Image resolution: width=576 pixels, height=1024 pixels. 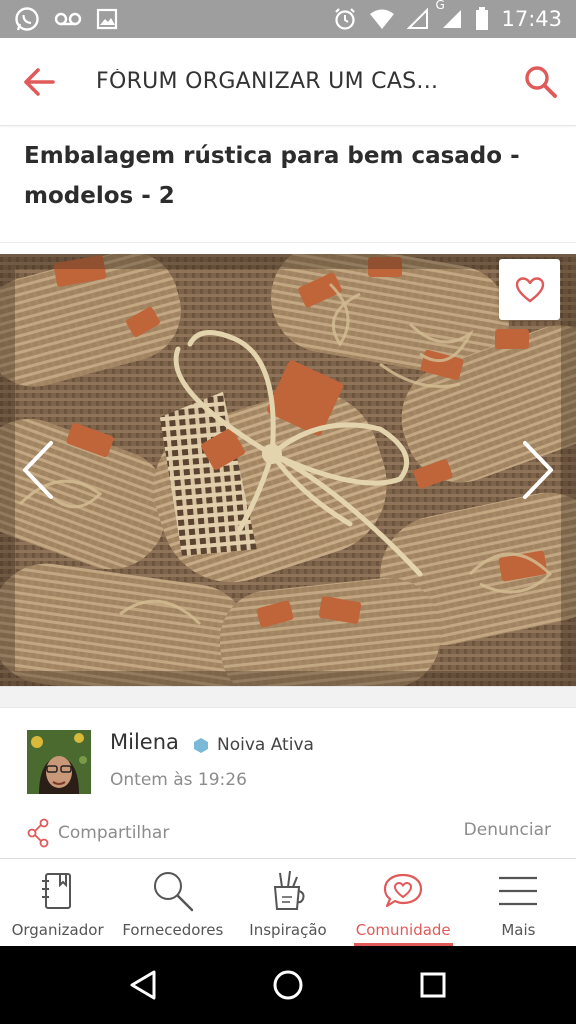 I want to click on back-triangle-icon, so click(x=143, y=985).